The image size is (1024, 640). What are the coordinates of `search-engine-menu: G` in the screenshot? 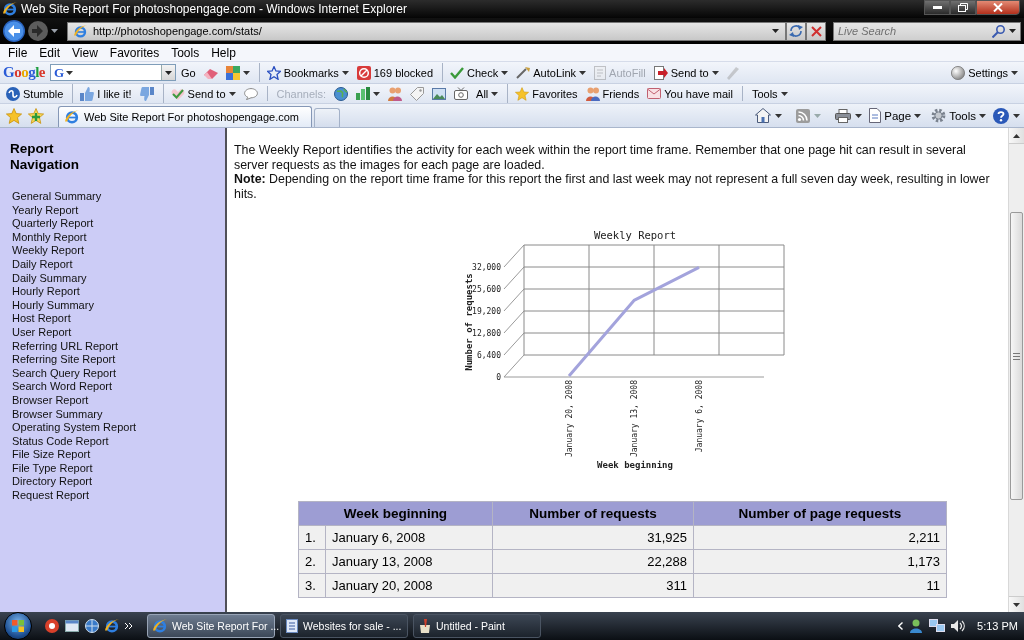 It's located at (64, 72).